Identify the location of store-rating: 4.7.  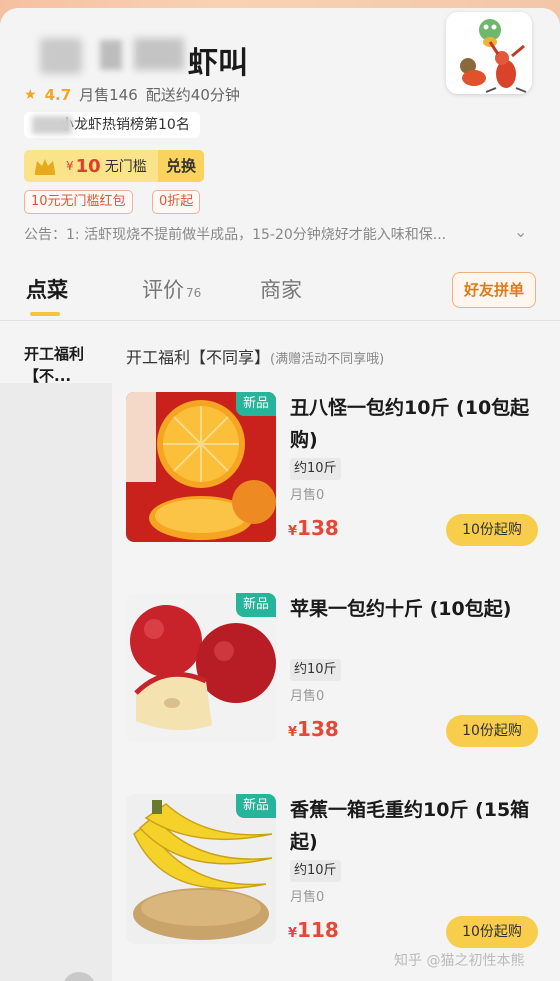
(58, 94).